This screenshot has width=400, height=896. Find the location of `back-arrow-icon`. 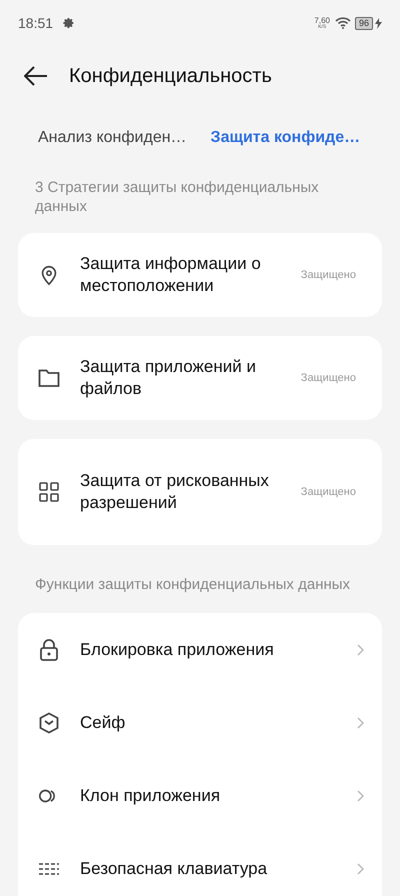

back-arrow-icon is located at coordinates (36, 76).